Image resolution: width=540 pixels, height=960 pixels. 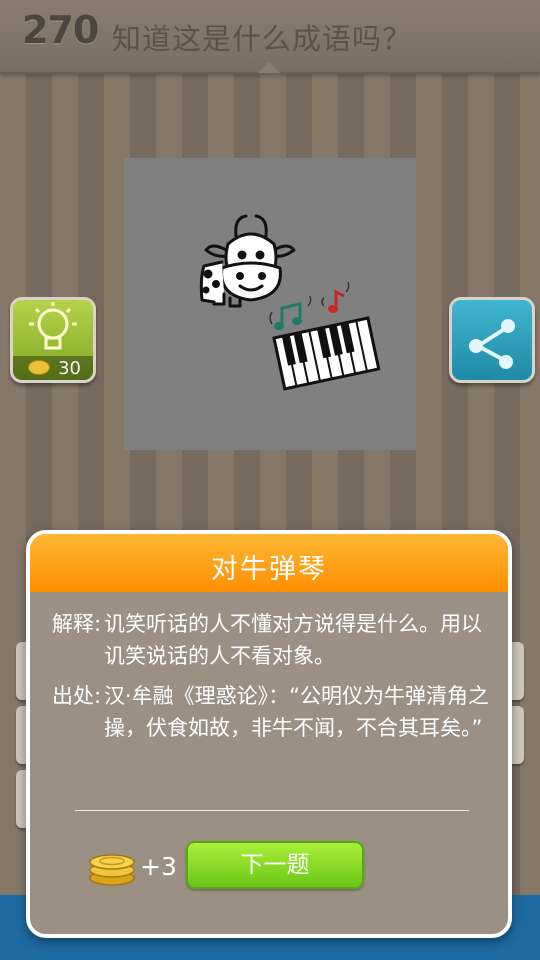 I want to click on meaning-label: 解释:, so click(x=77, y=624).